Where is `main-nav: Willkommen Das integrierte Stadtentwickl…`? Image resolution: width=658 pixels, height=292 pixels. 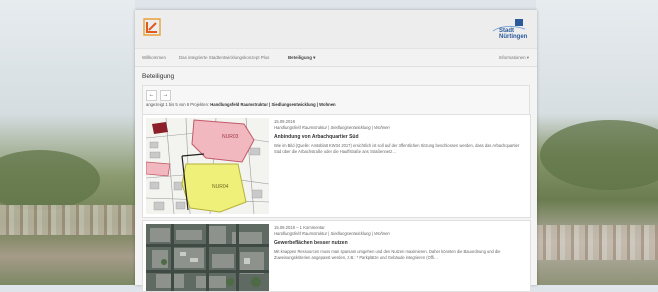
main-nav: Willkommen Das integrierte Stadtentwickl… is located at coordinates (336, 57).